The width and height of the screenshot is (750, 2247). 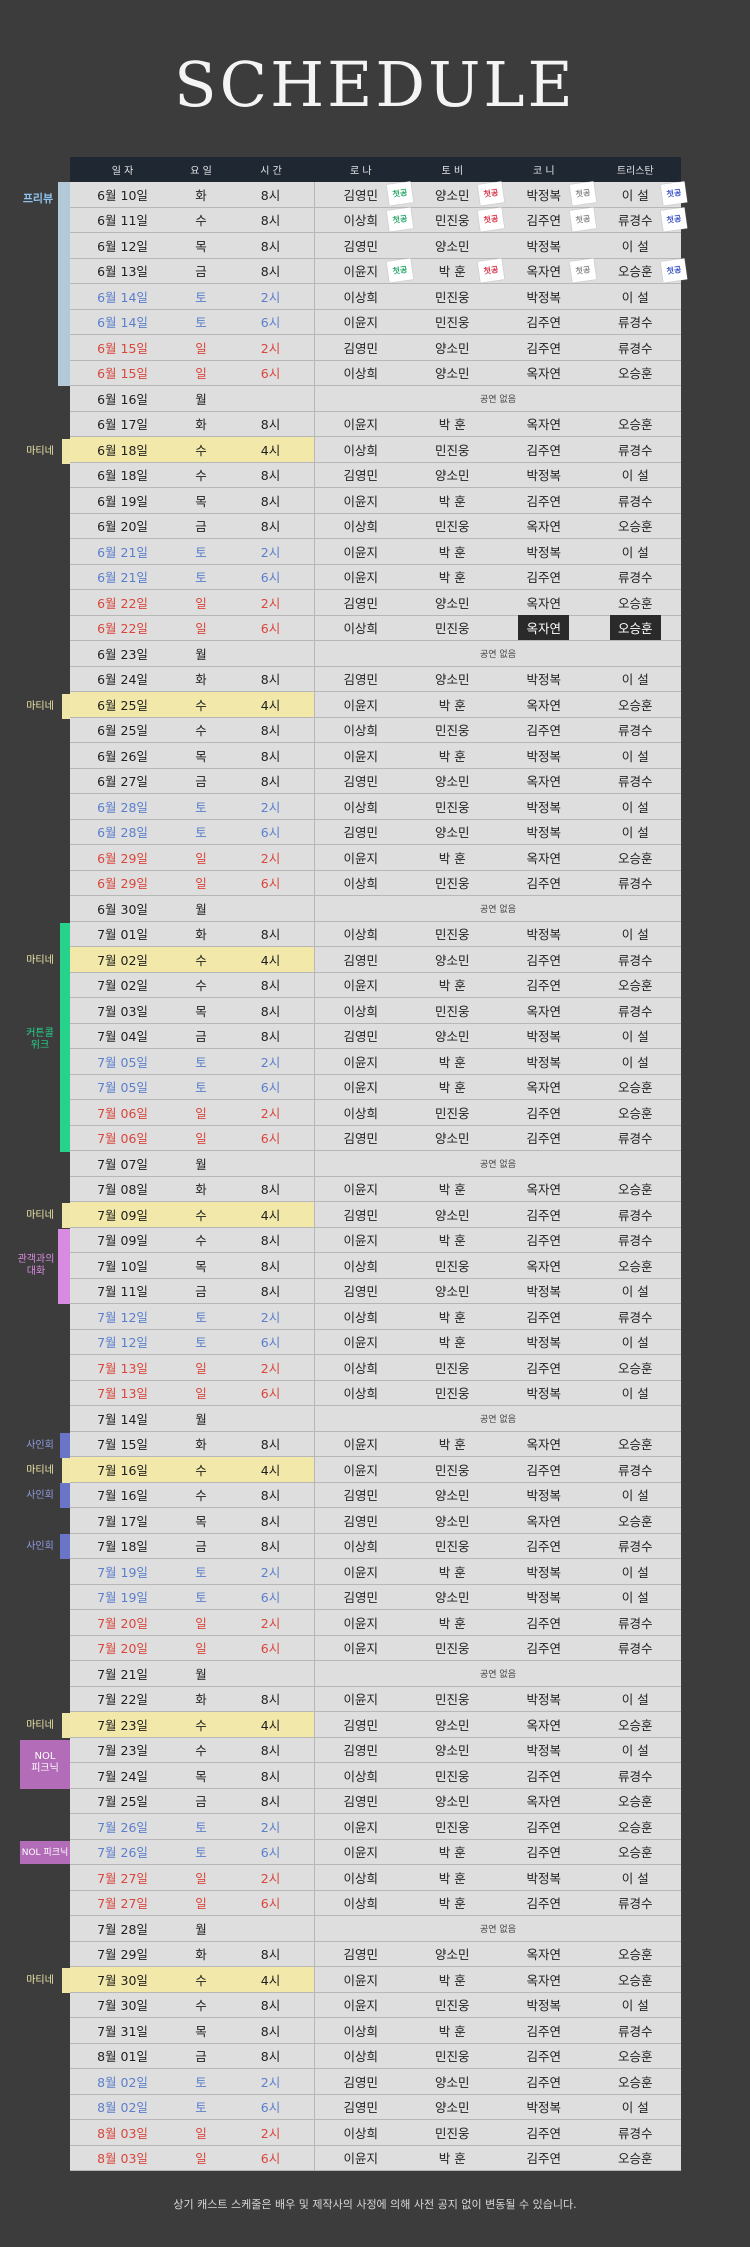 What do you see at coordinates (375, 1444) in the screenshot?
I see `table-row: 7월 15일 화 8시 이윤지 박 훈 옥자연 오승훈` at bounding box center [375, 1444].